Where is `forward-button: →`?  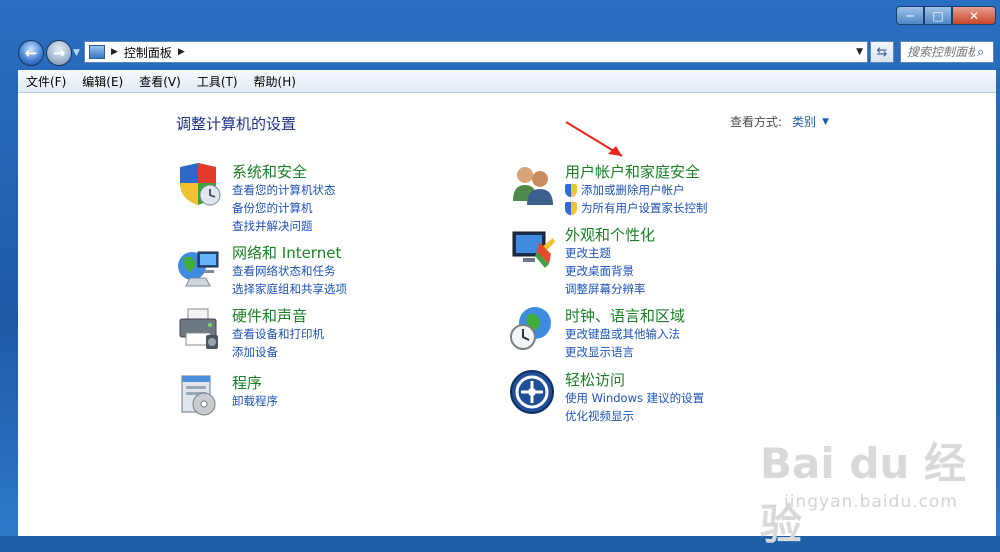 forward-button: → is located at coordinates (59, 53).